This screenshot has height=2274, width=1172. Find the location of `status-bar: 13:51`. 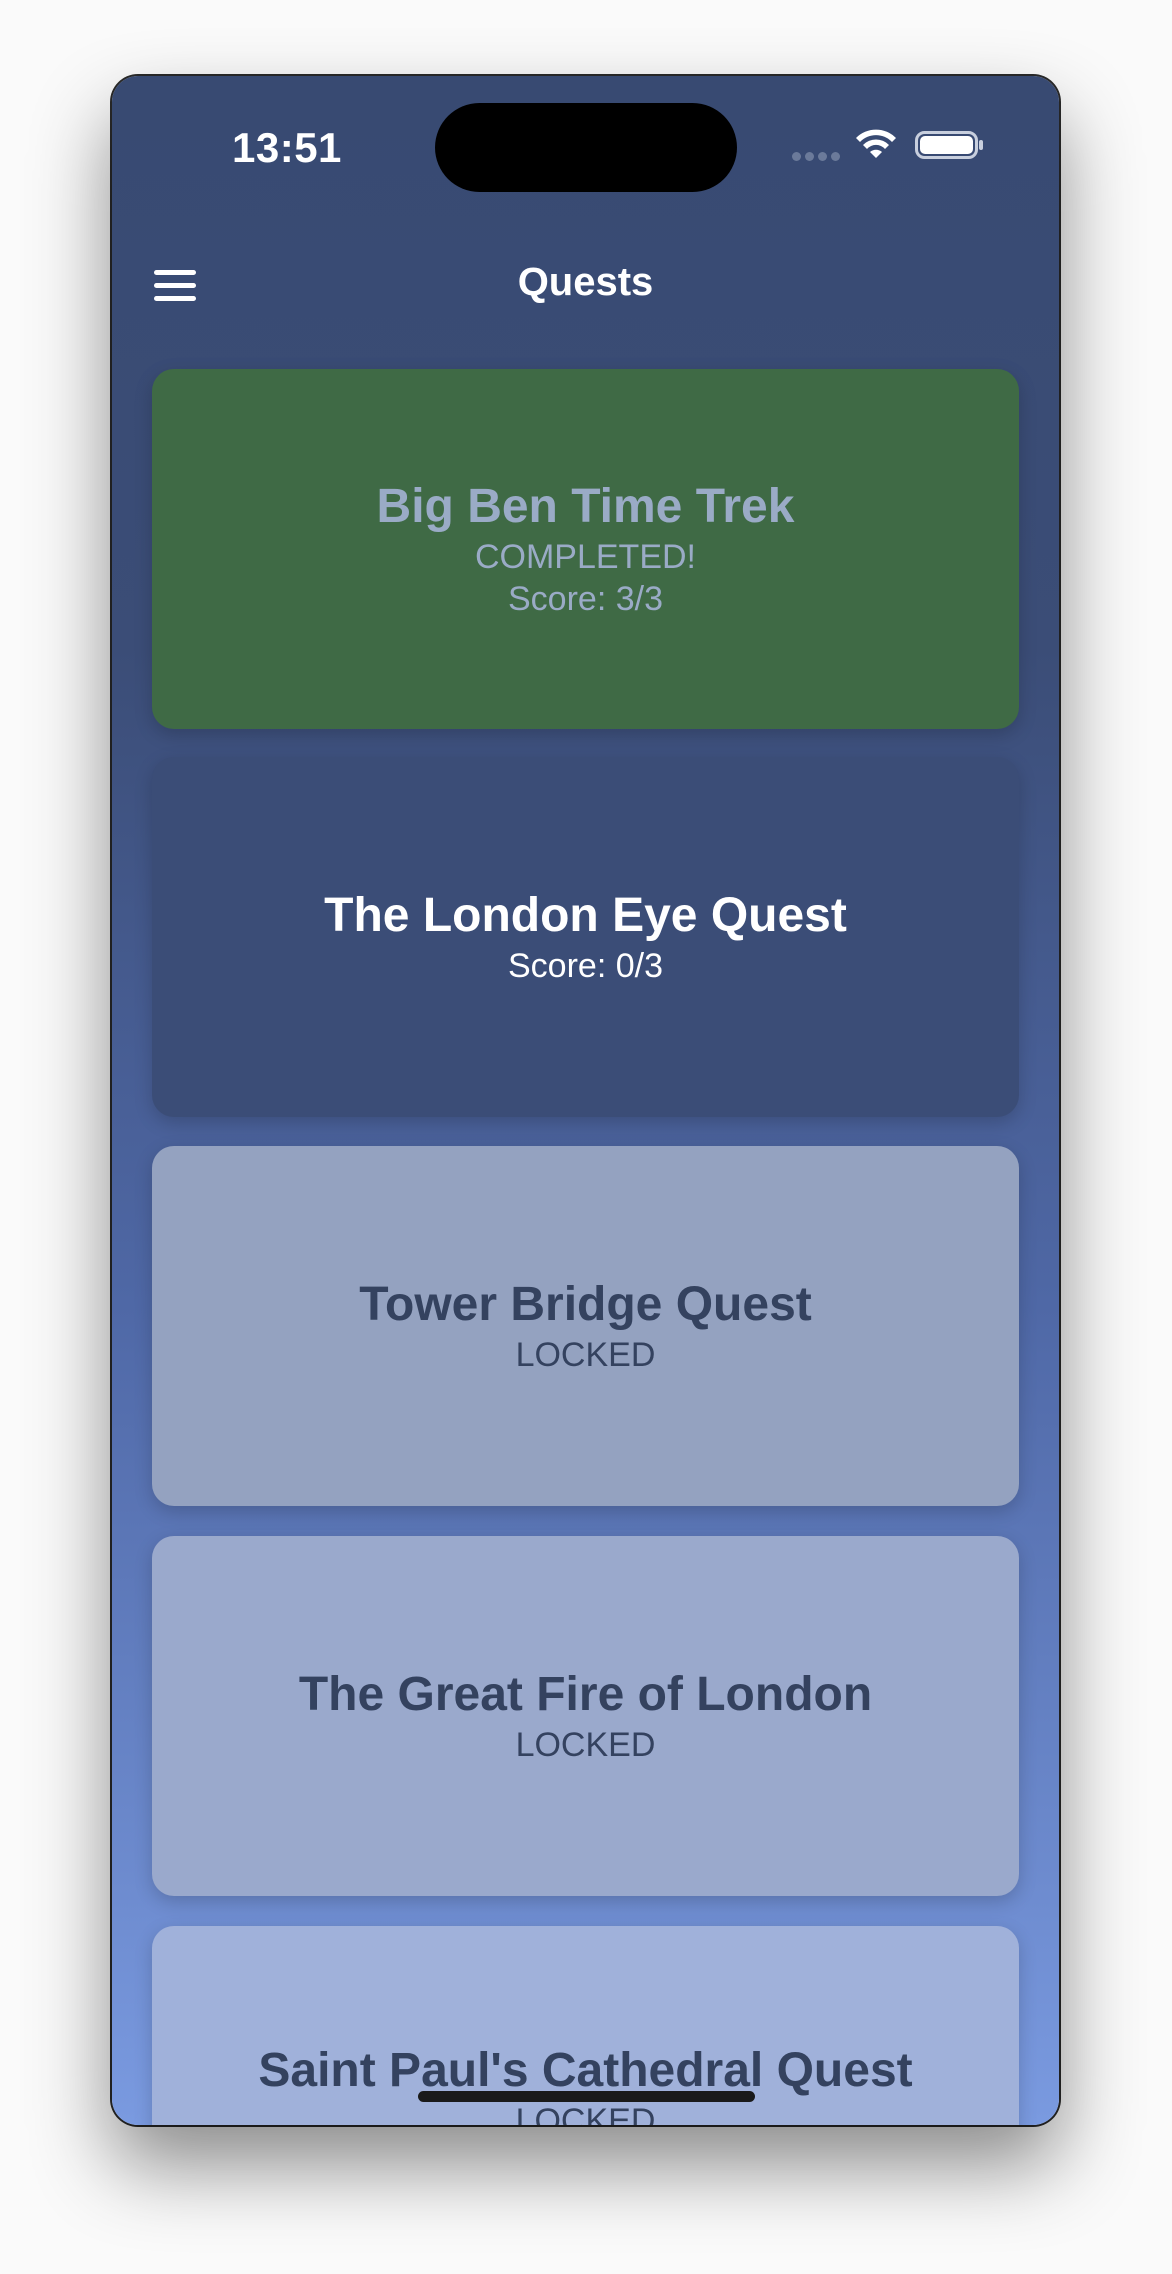

status-bar: 13:51 is located at coordinates (585, 146).